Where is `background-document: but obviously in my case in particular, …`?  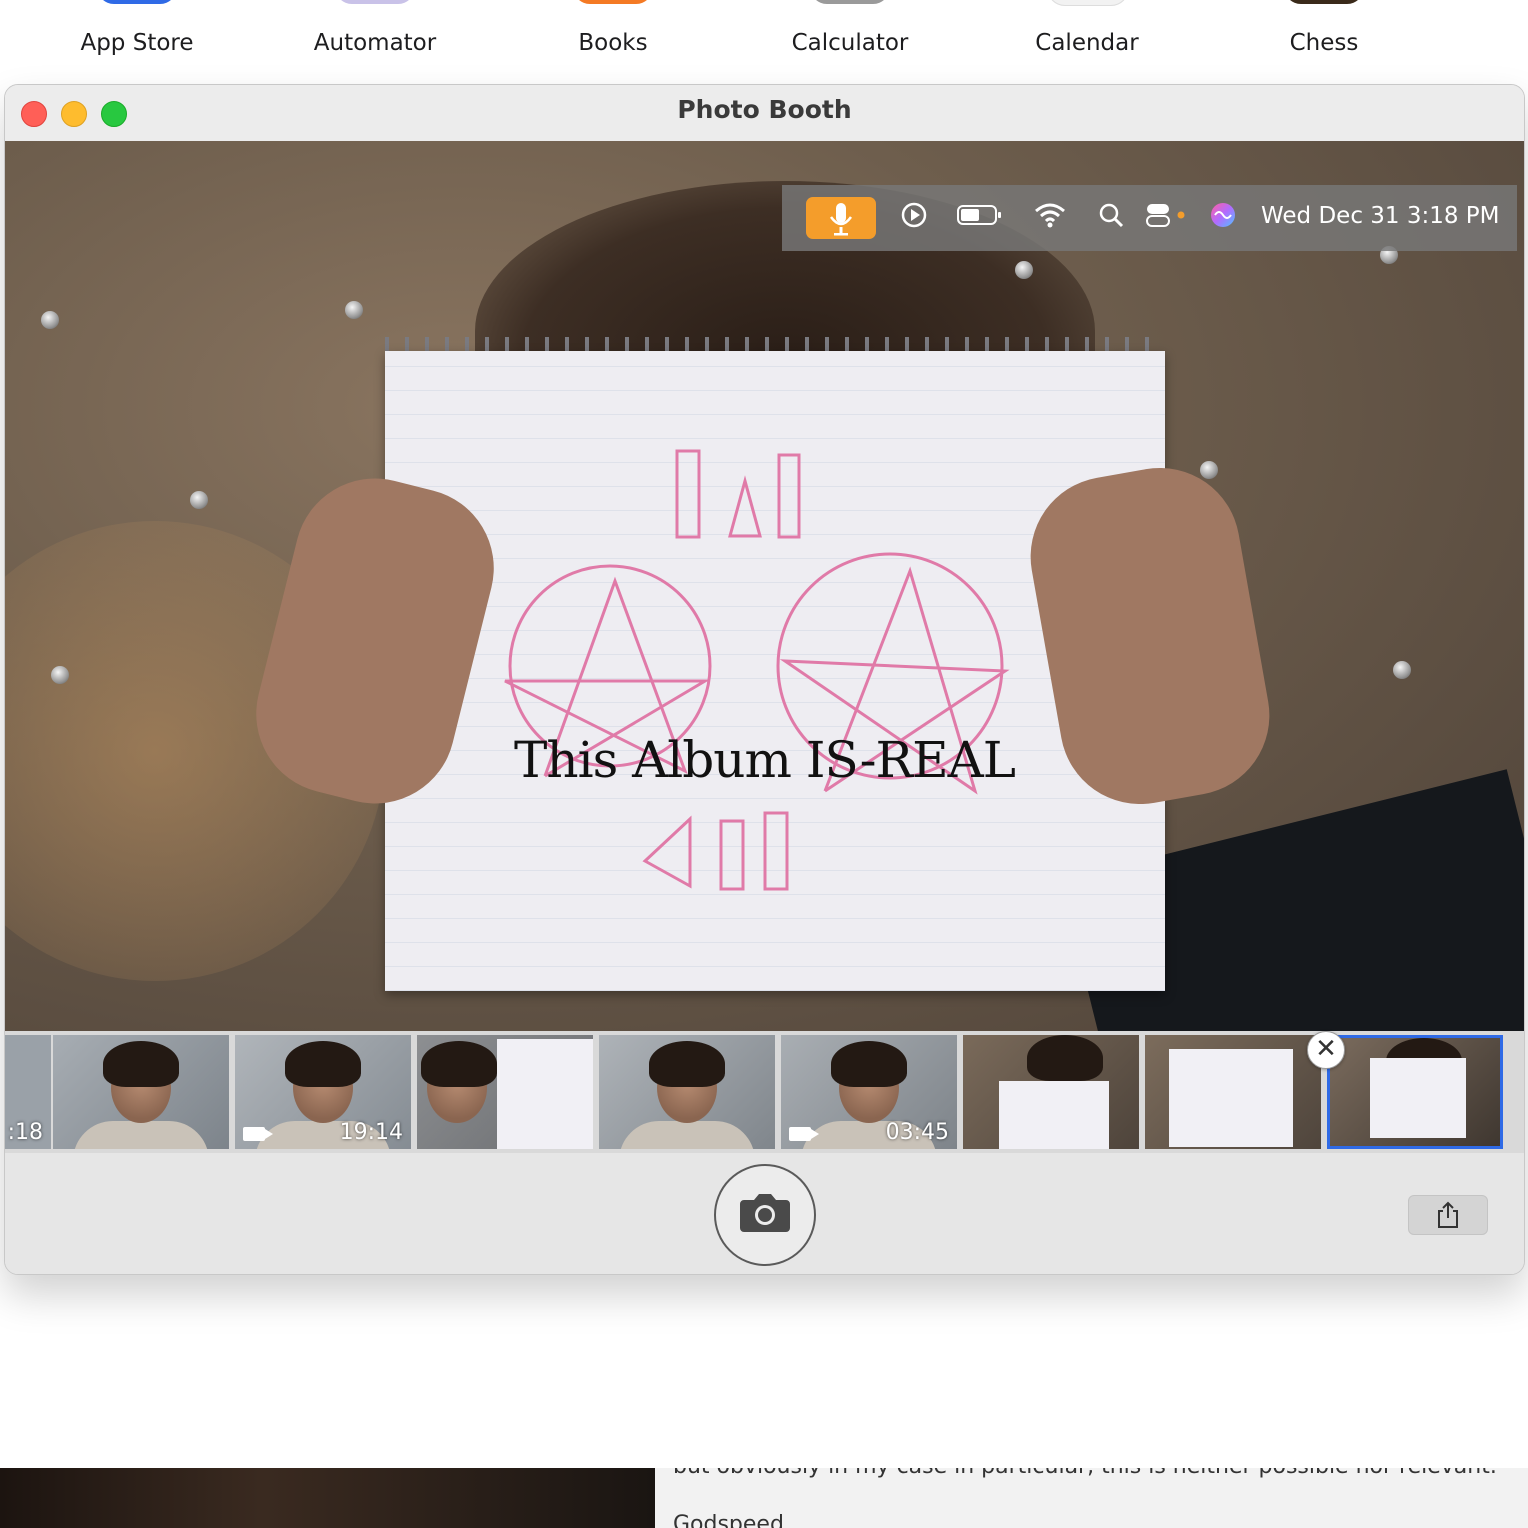
background-document: but obviously in my case in particular, … is located at coordinates (1091, 1498).